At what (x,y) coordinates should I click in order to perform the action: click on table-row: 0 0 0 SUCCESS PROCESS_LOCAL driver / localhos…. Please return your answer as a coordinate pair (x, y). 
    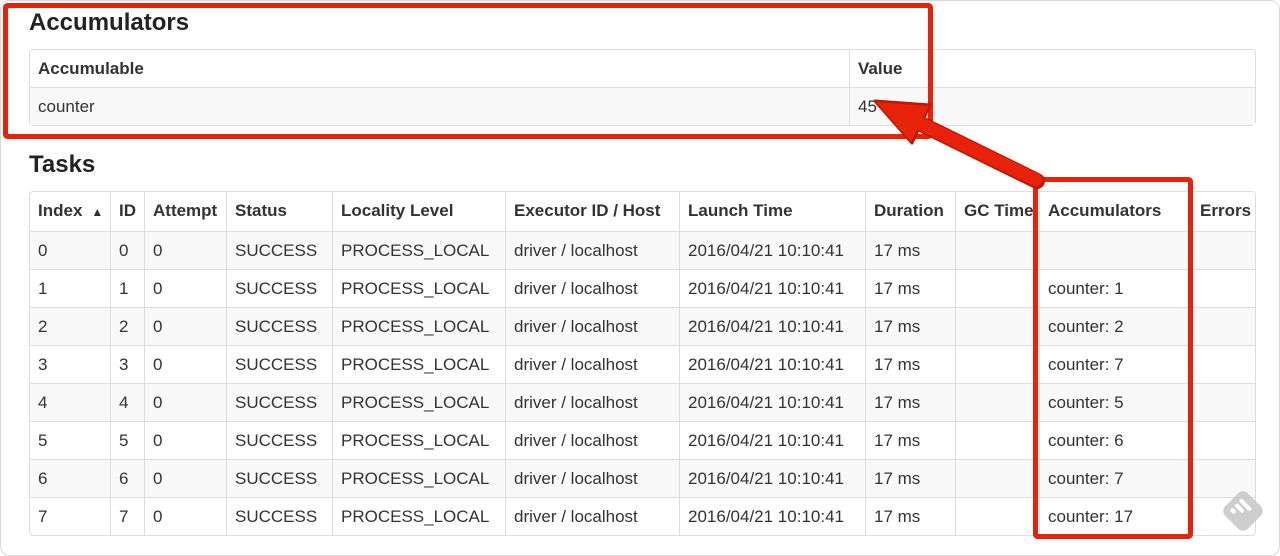
    Looking at the image, I should click on (642, 250).